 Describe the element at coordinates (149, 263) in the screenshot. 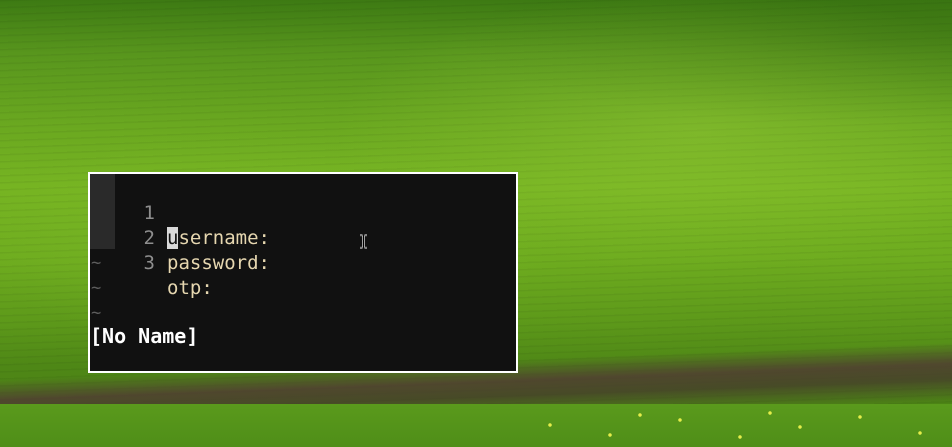

I see `line-number: 3` at that location.